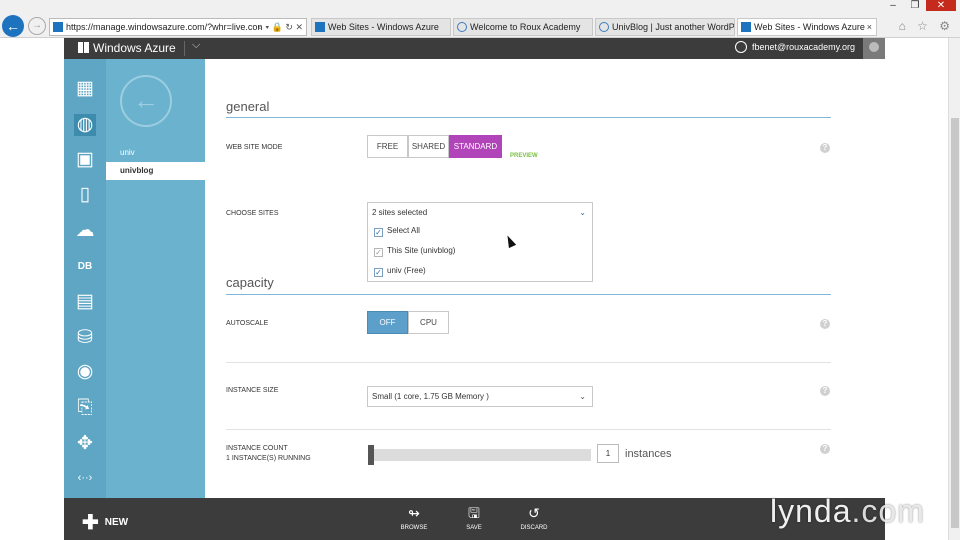  Describe the element at coordinates (250, 282) in the screenshot. I see `section-title-capacity: capacity` at that location.